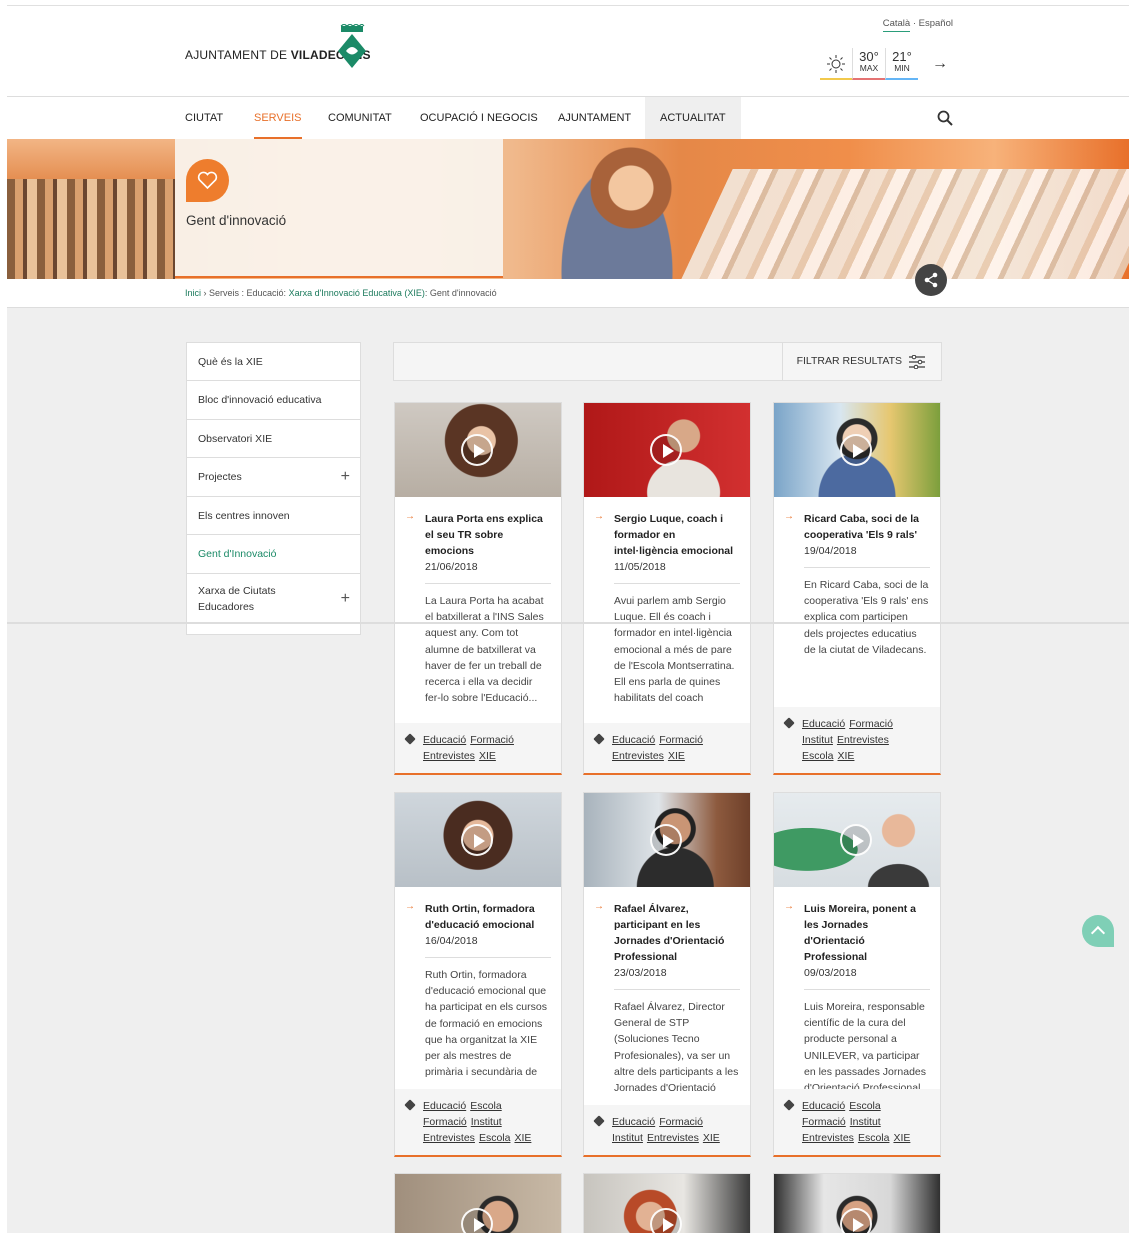  What do you see at coordinates (902, 68) in the screenshot?
I see `temp-min-label: MIN` at bounding box center [902, 68].